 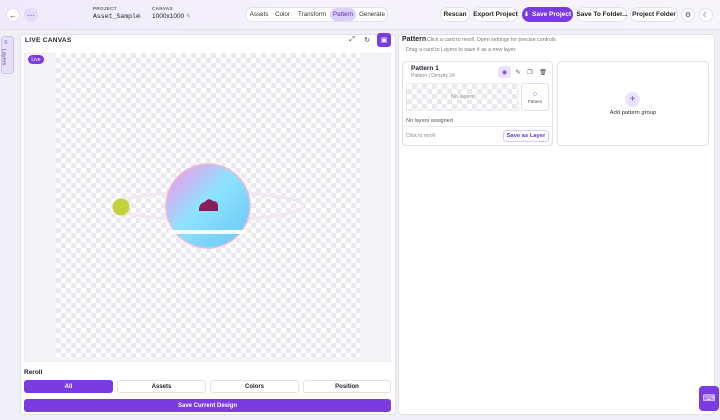 I want to click on image-icon: ▣, so click(x=384, y=40).